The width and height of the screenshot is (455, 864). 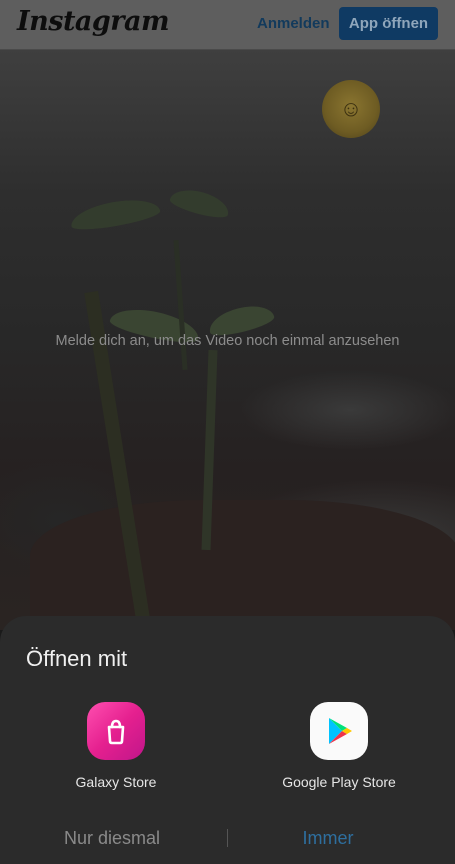 What do you see at coordinates (180, 305) in the screenshot?
I see `seedling-stem` at bounding box center [180, 305].